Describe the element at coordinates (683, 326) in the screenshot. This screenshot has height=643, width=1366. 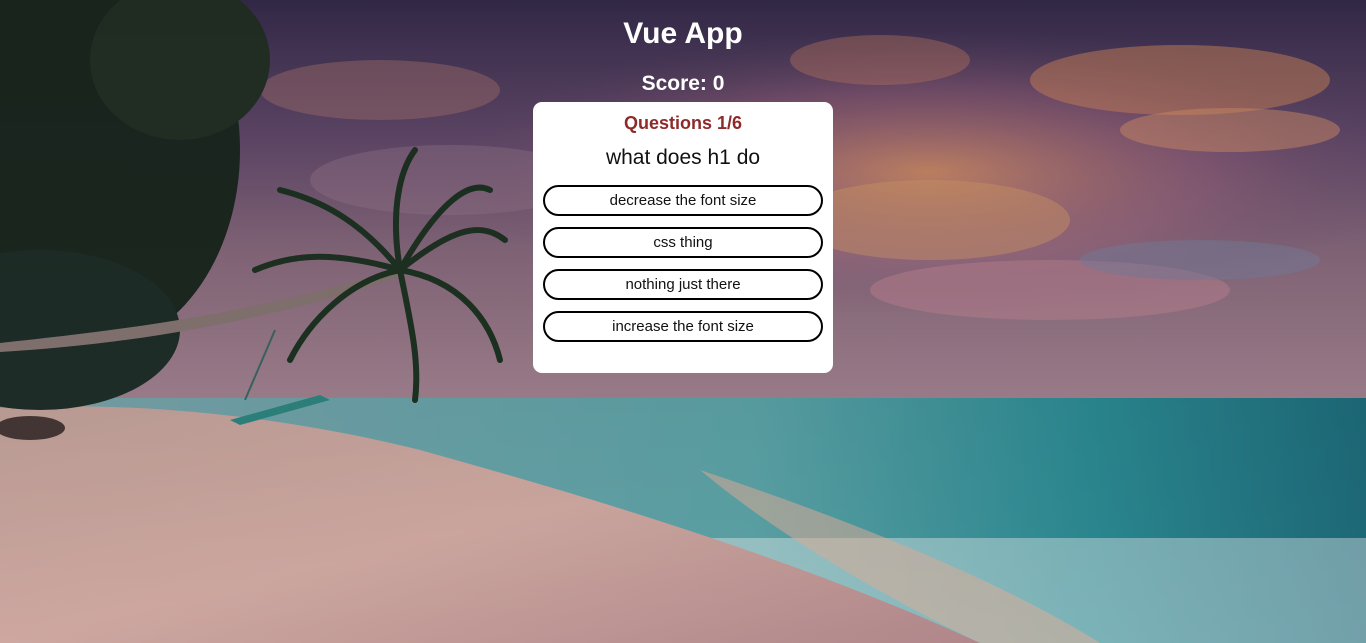
I see `answer-option-increase-font-size: increase the font size` at that location.